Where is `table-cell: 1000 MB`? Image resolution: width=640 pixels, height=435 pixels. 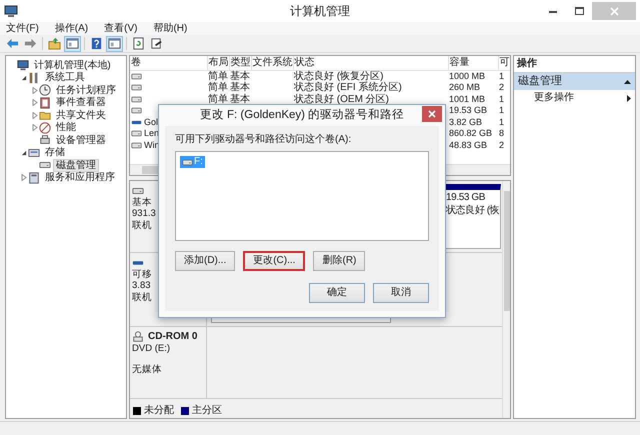
table-cell: 1000 MB is located at coordinates (473, 76).